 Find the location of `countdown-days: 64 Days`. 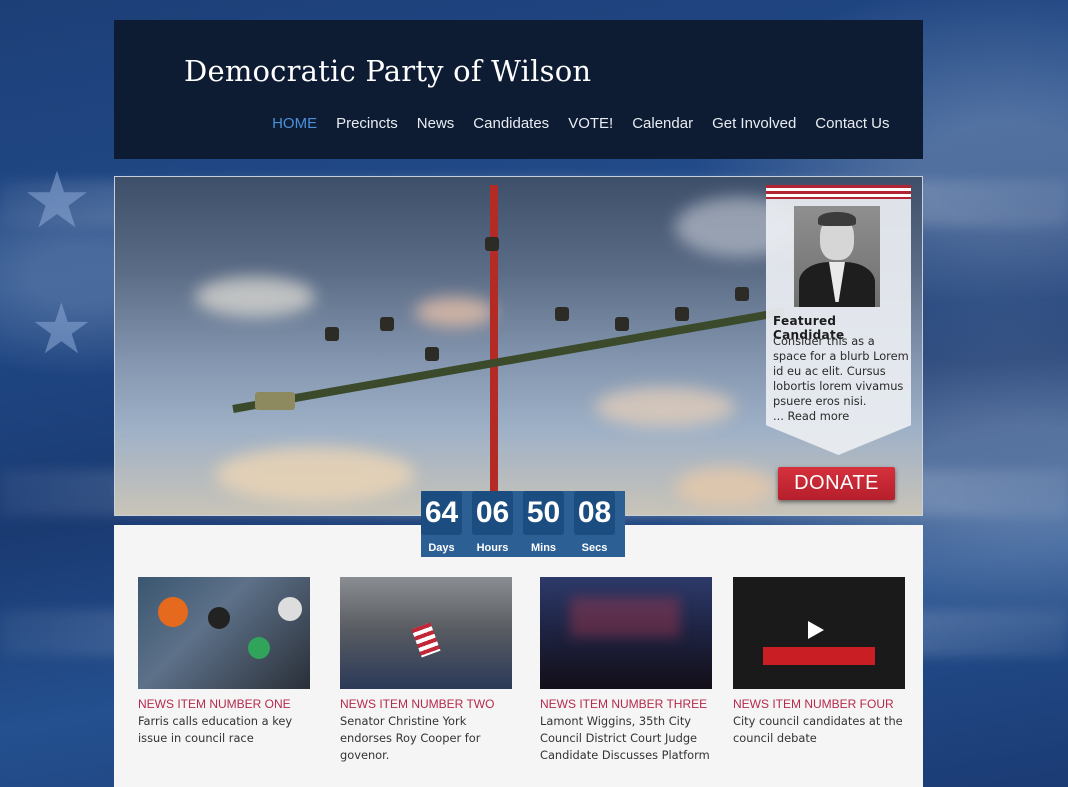

countdown-days: 64 Days is located at coordinates (446, 524).